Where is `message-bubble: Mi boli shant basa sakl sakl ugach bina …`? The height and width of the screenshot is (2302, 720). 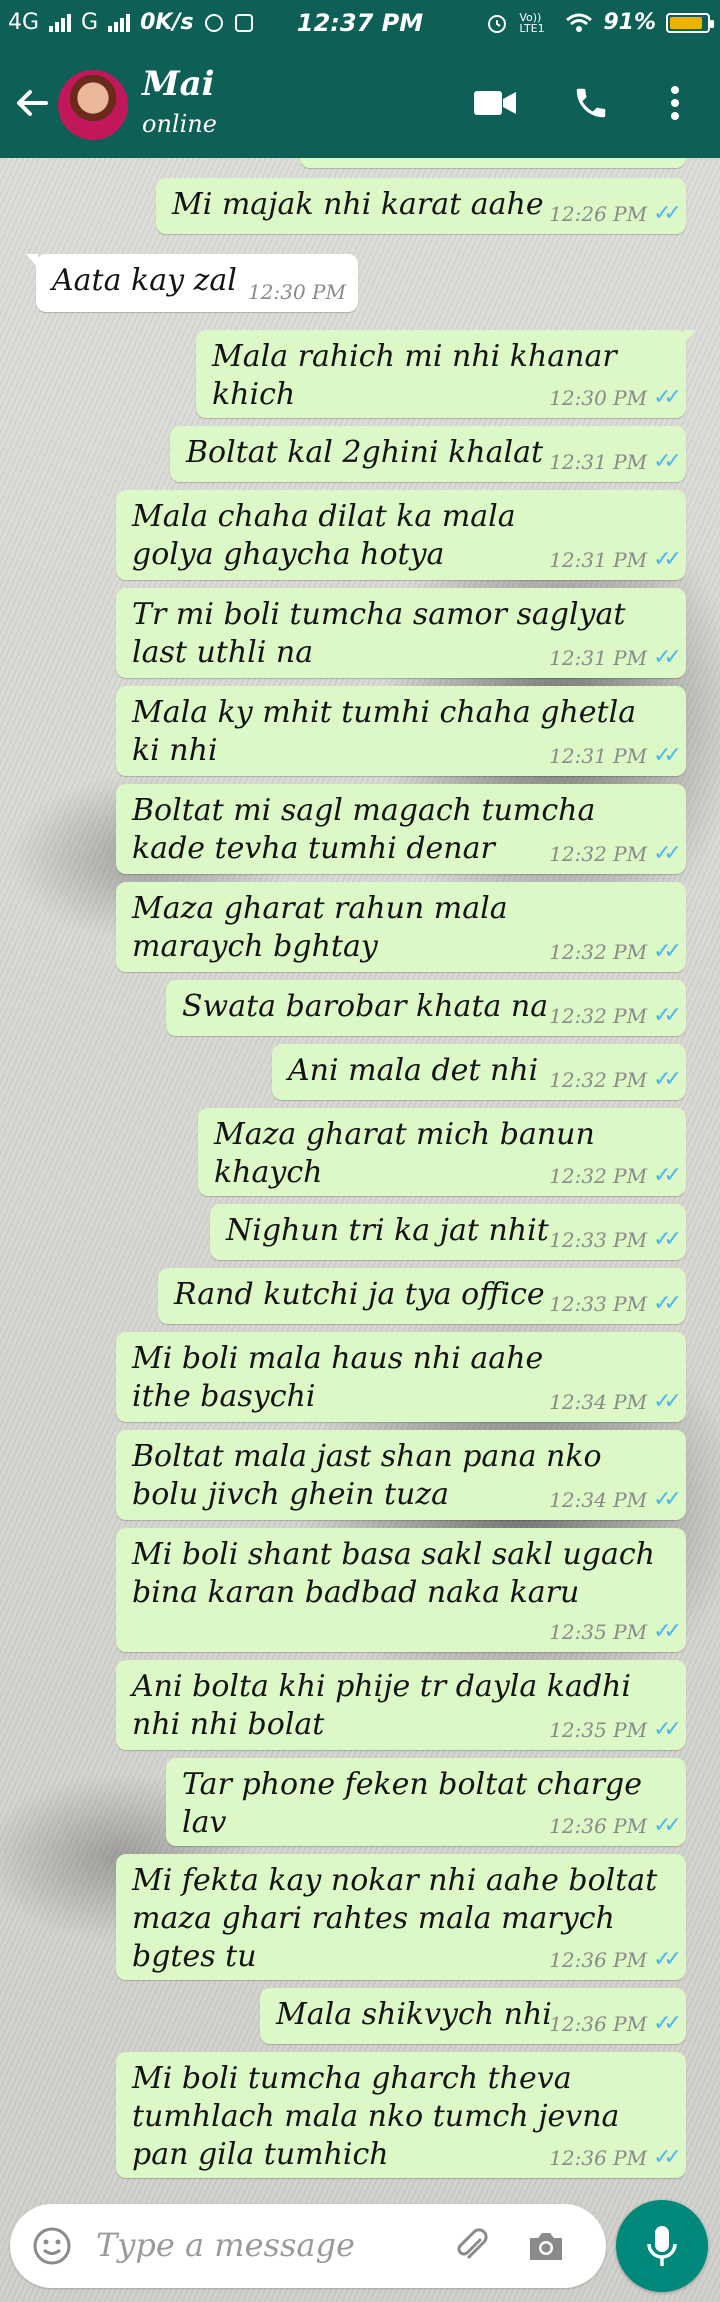
message-bubble: Mi boli shant basa sakl sakl ugach bina … is located at coordinates (401, 1590).